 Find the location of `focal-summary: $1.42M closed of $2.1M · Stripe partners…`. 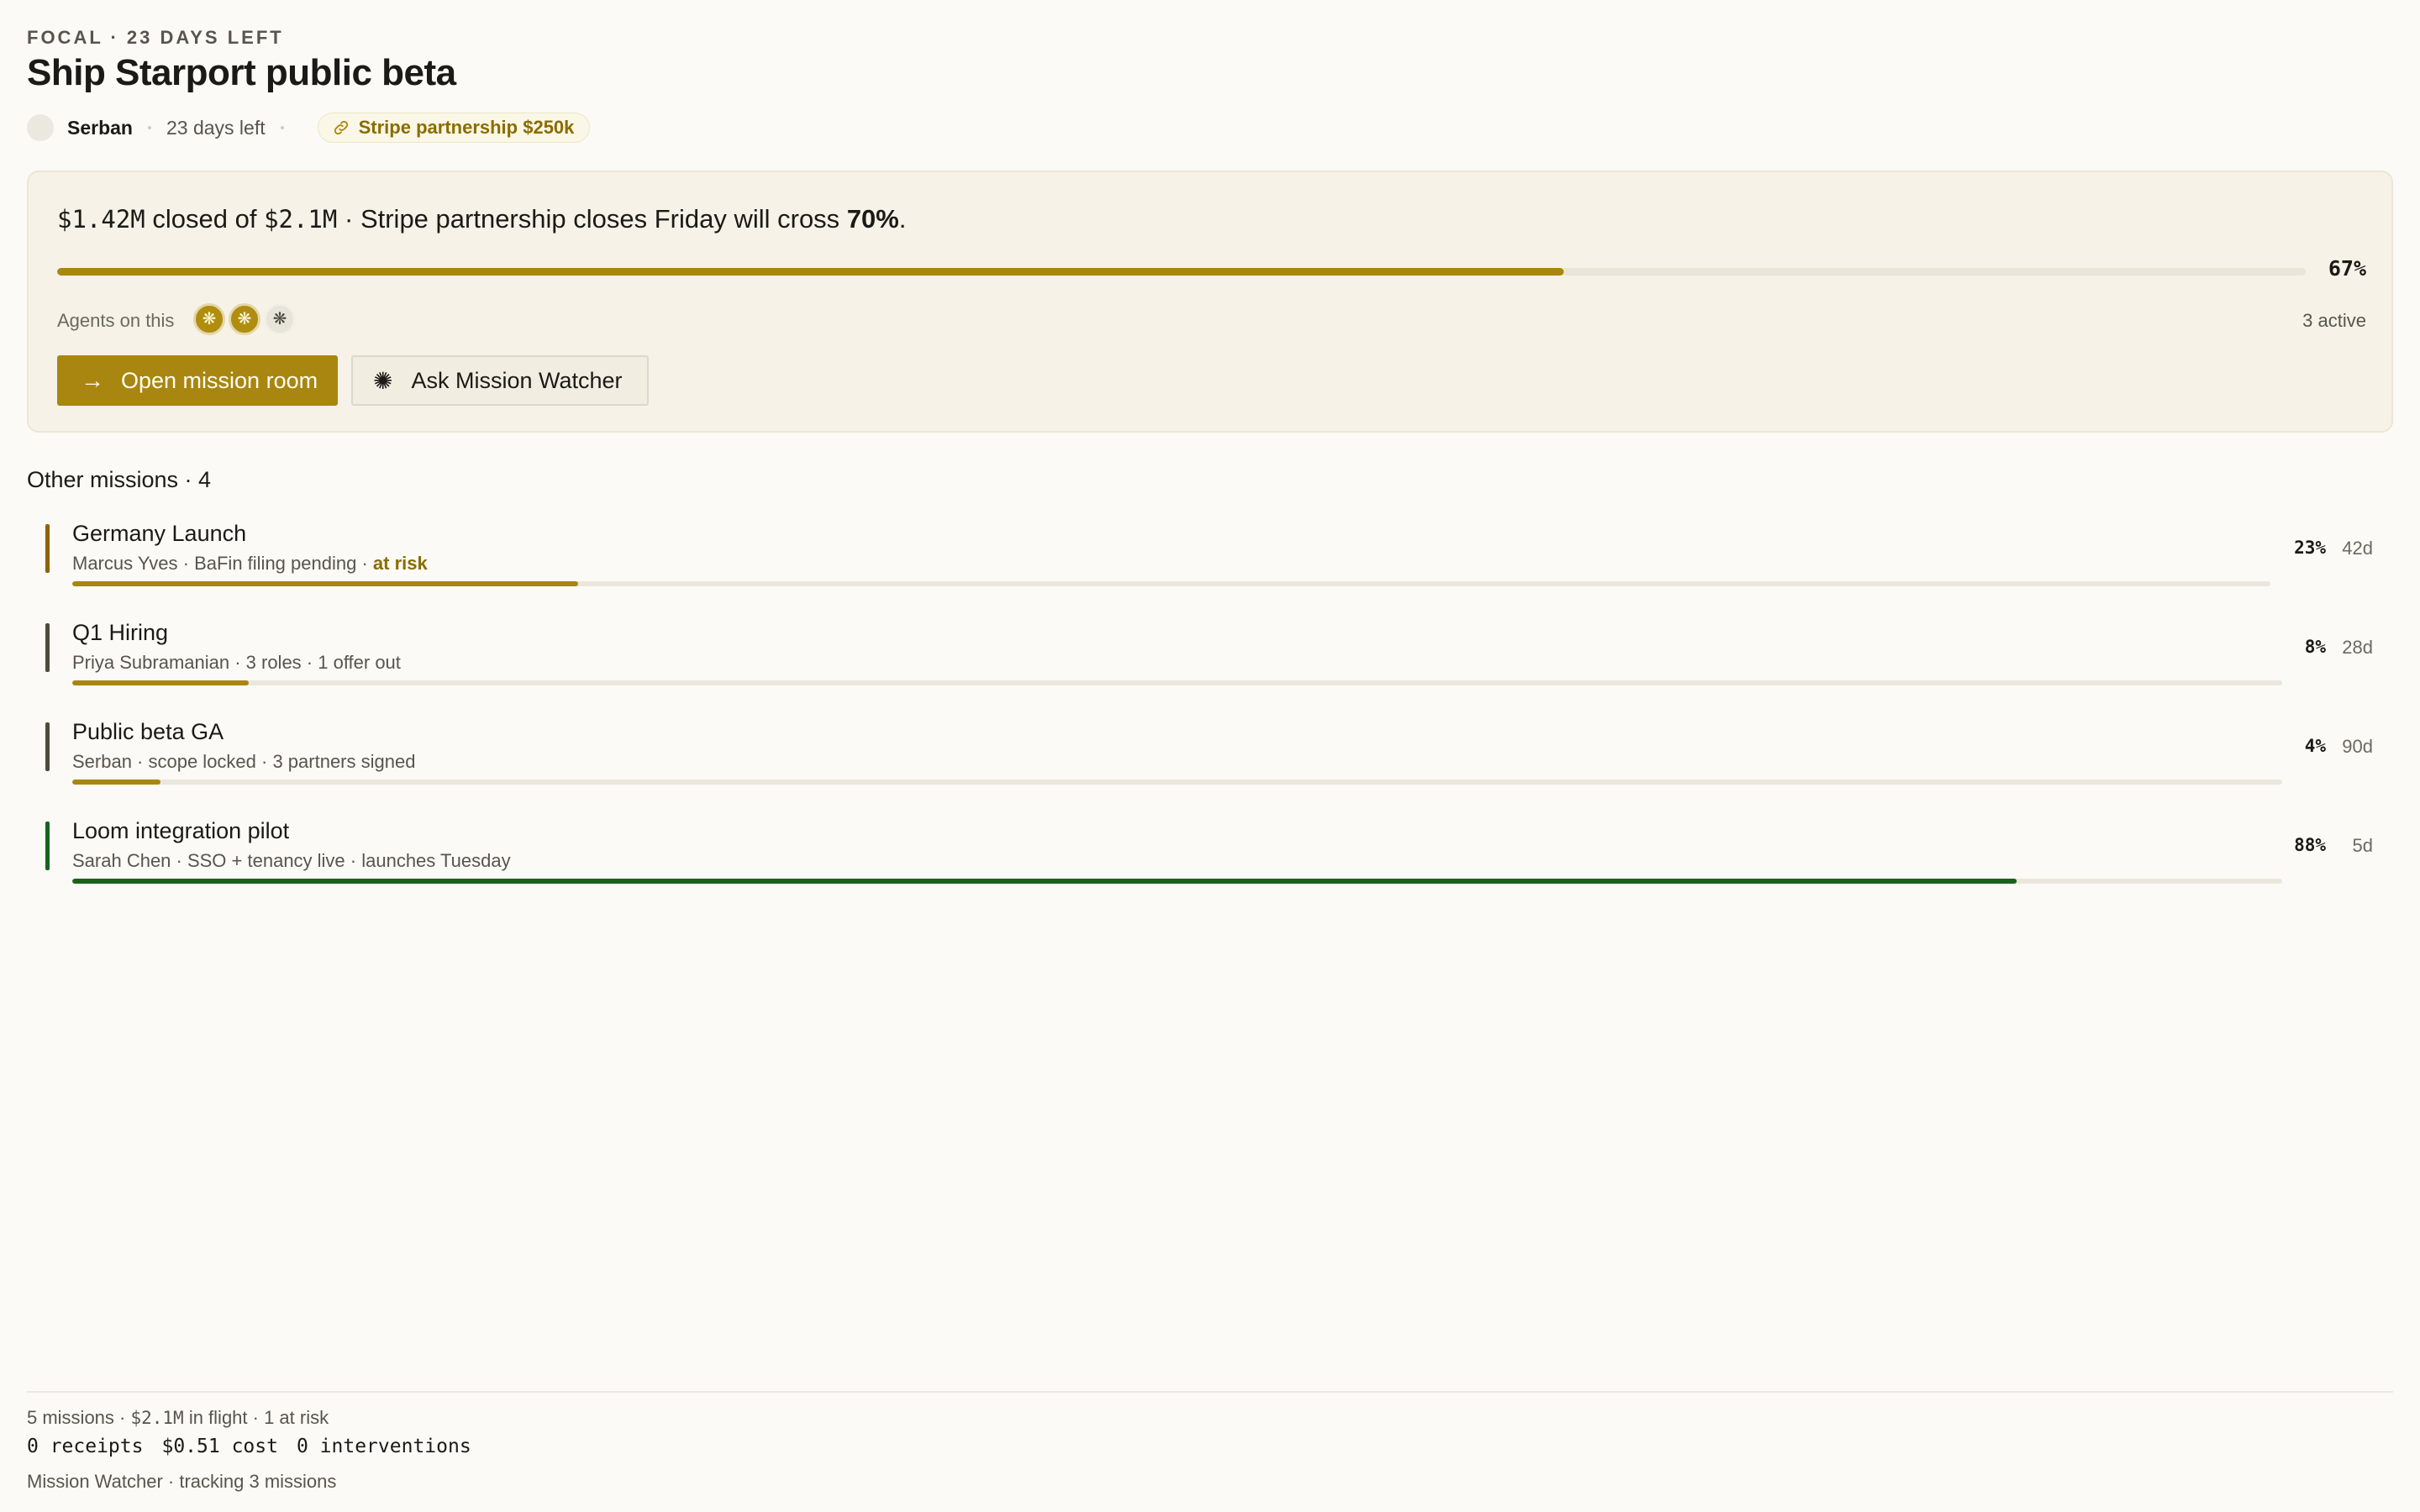

focal-summary: $1.42M closed of $2.1M · Stripe partners… is located at coordinates (481, 219).